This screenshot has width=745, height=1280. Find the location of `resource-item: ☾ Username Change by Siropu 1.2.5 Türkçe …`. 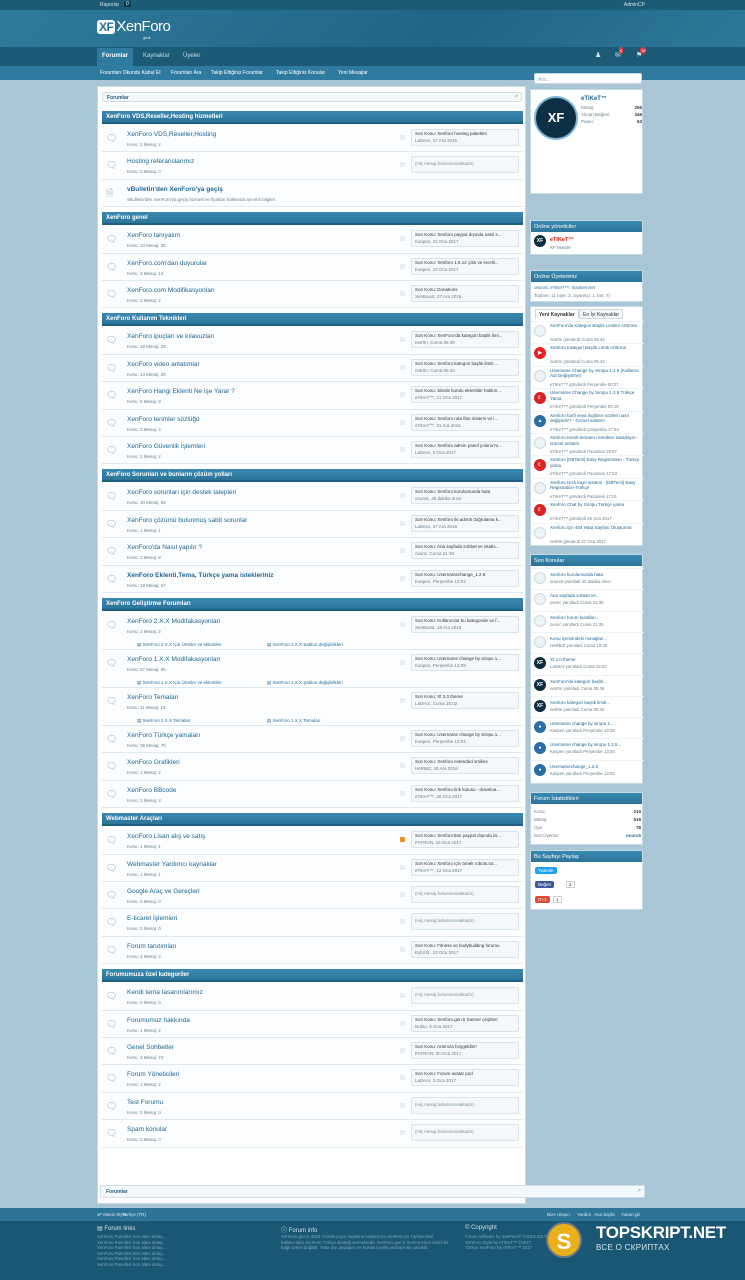

resource-item: ☾ Username Change by Siropu 1.2.5 Türkçe … is located at coordinates (587, 399).